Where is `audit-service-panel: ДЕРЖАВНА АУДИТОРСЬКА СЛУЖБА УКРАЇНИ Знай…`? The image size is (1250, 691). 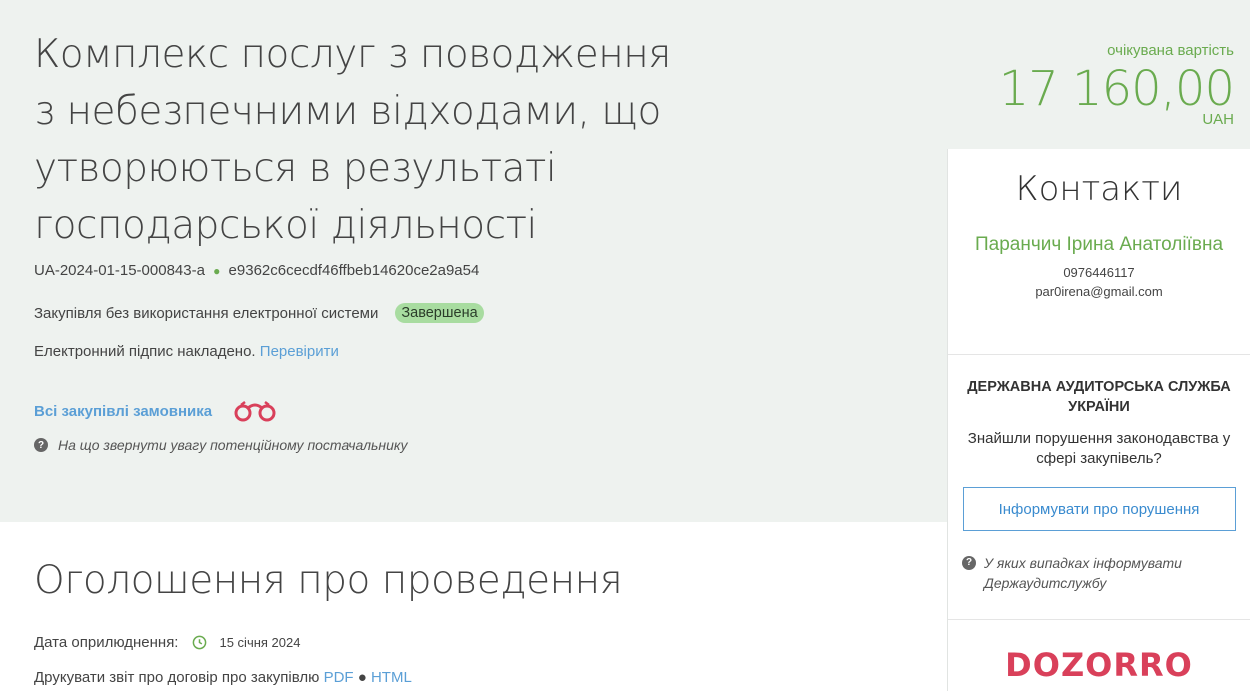
audit-service-panel: ДЕРЖАВНА АУДИТОРСЬКА СЛУЖБА УКРАЇНИ Знай… is located at coordinates (1099, 487).